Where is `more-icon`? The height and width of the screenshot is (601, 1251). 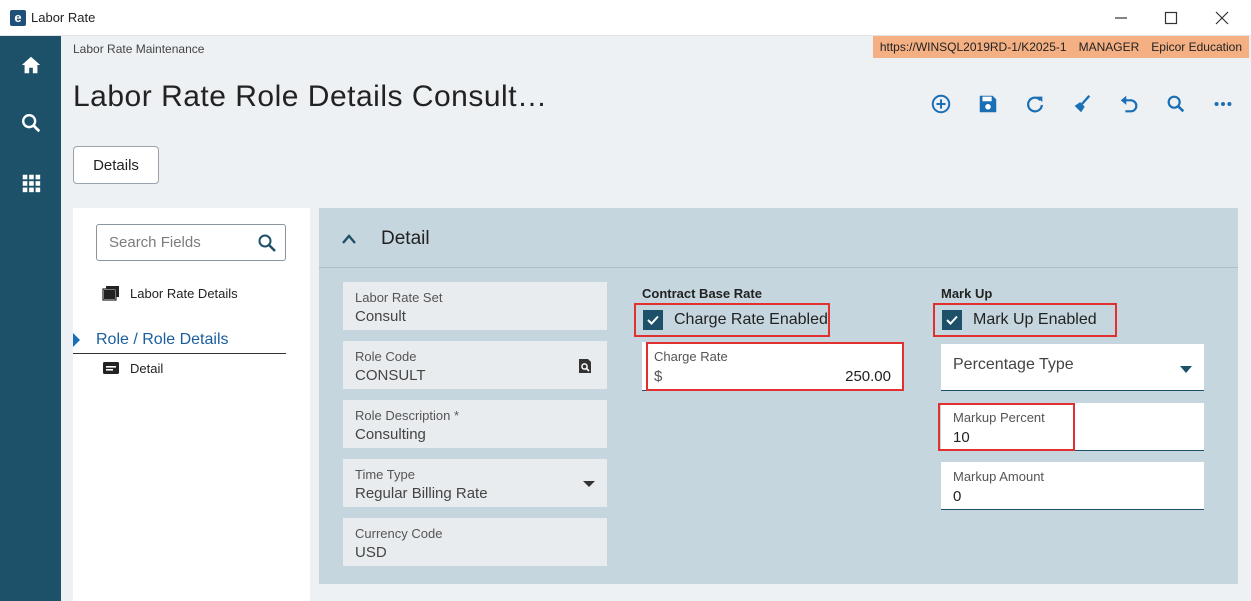 more-icon is located at coordinates (1222, 104).